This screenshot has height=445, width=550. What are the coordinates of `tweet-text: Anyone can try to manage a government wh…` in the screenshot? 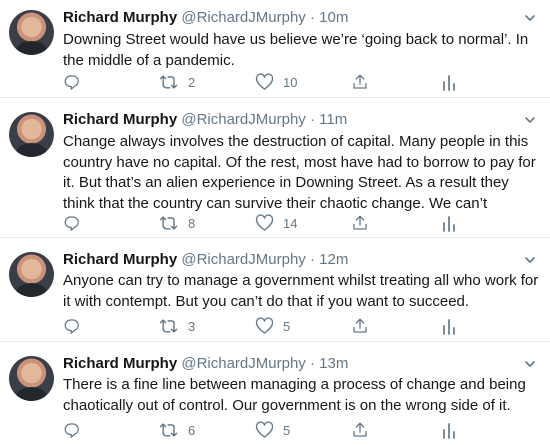 It's located at (301, 291).